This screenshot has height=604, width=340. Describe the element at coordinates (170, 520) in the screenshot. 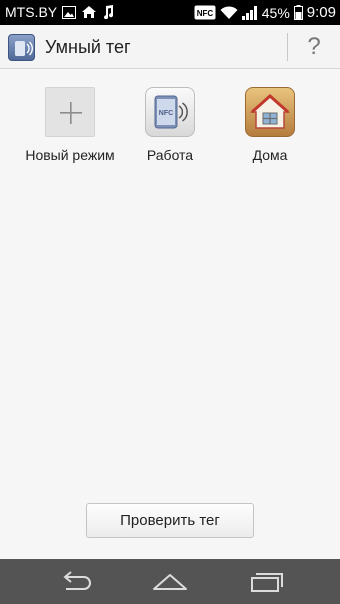

I see `check-tag-button: Проверить тег` at that location.